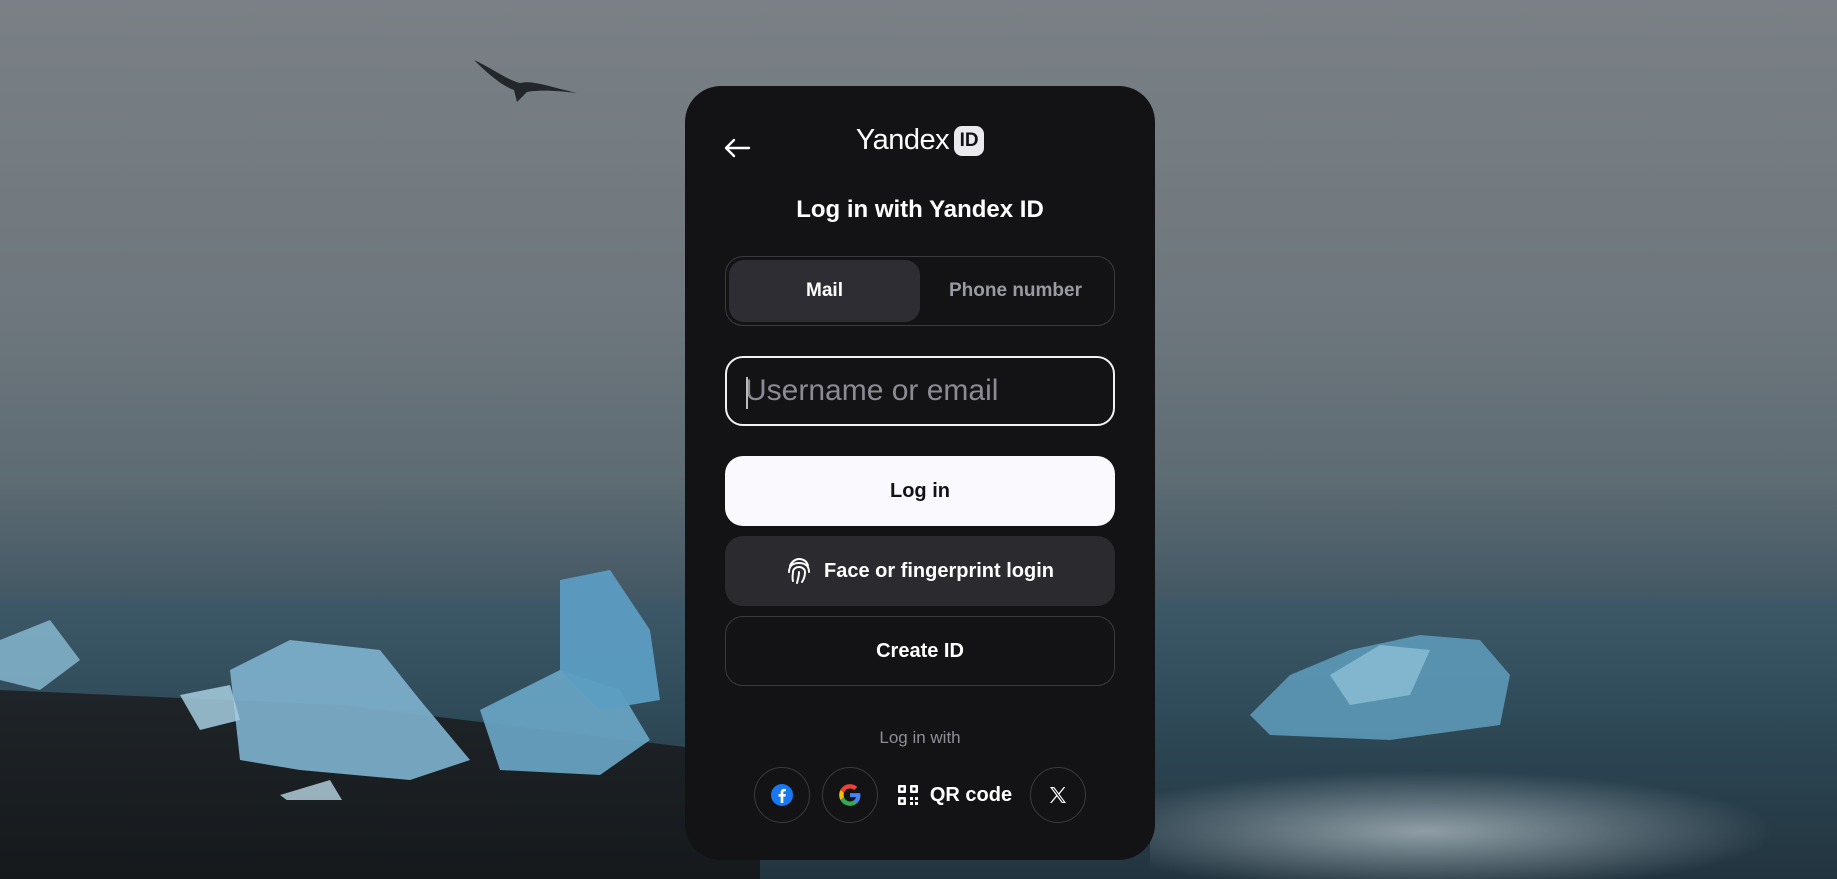 The image size is (1837, 879). What do you see at coordinates (1015, 291) in the screenshot?
I see `tab-phone-number: Phone number` at bounding box center [1015, 291].